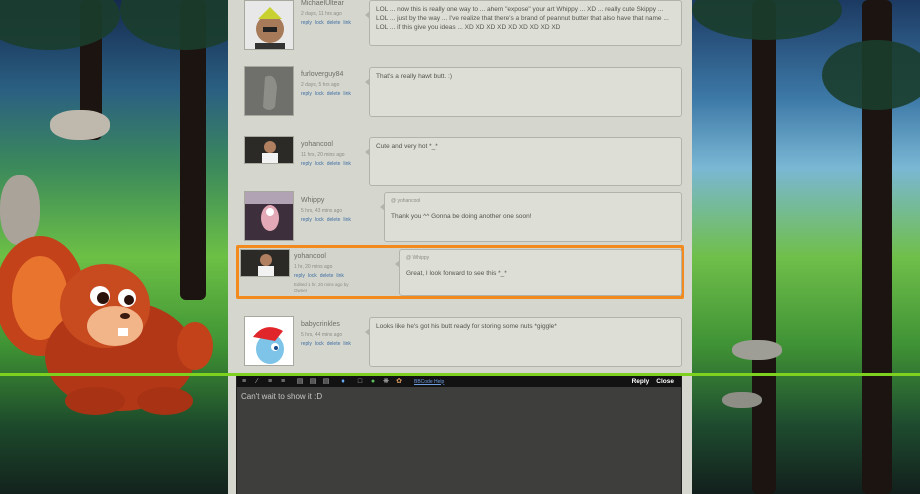  I want to click on reply-to-user: @ yohancool, so click(533, 201).